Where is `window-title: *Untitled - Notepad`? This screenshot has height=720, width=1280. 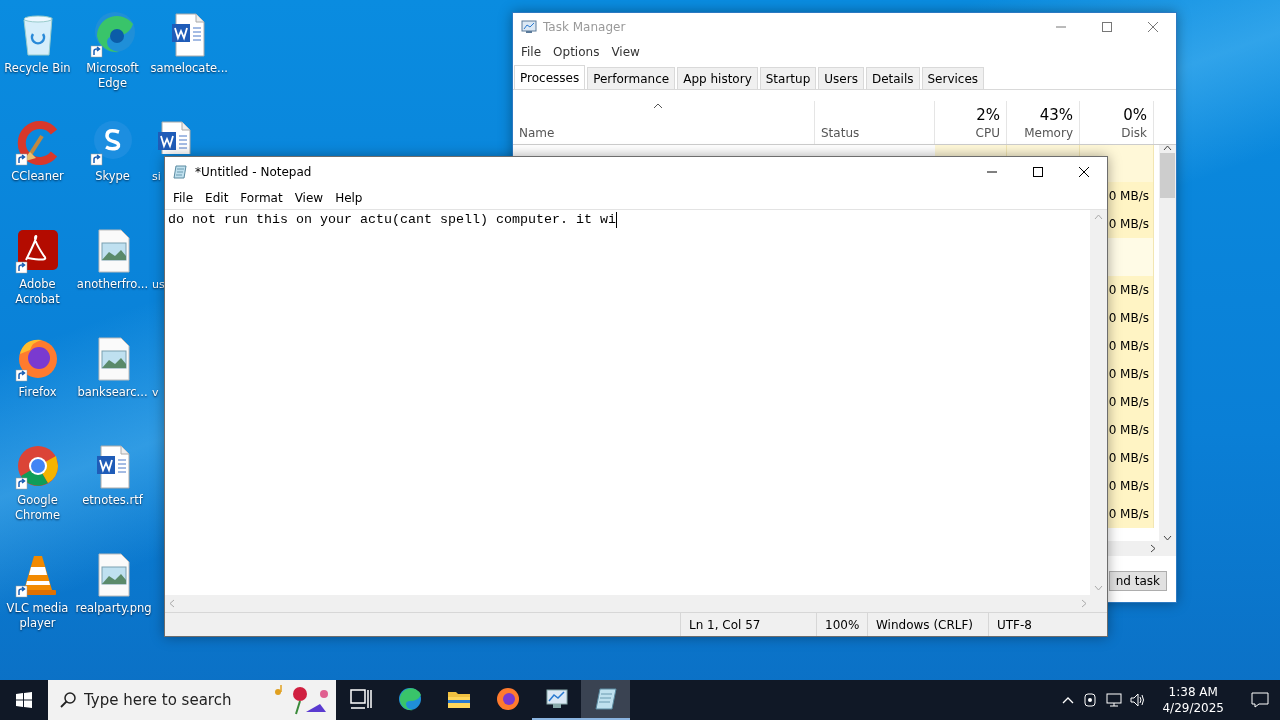
window-title: *Untitled - Notepad is located at coordinates (254, 172).